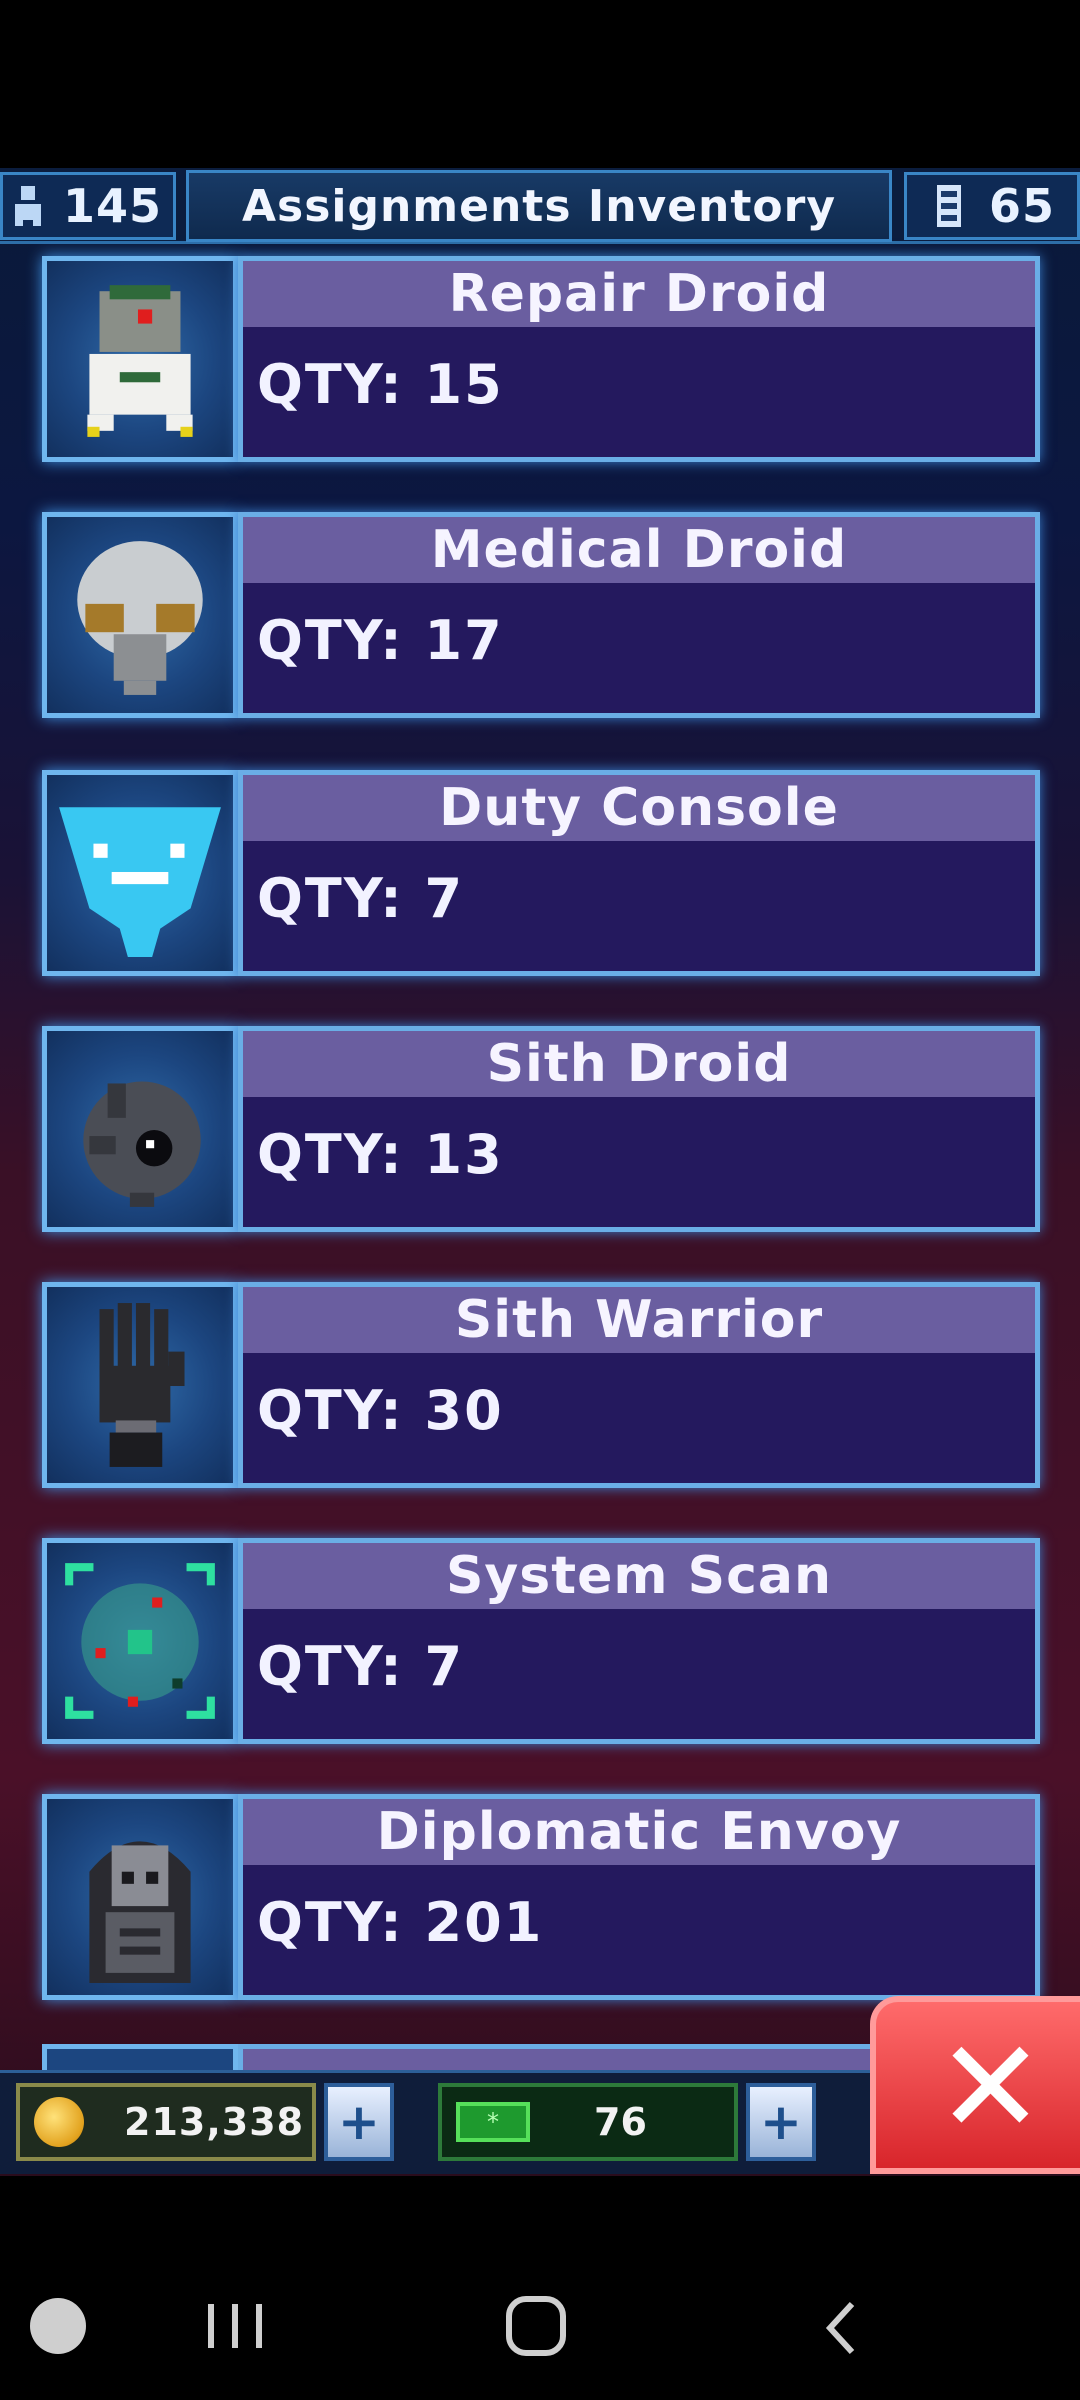 The width and height of the screenshot is (1080, 2400). Describe the element at coordinates (140, 1912) in the screenshot. I see `diplomatic-envoy-icon` at that location.